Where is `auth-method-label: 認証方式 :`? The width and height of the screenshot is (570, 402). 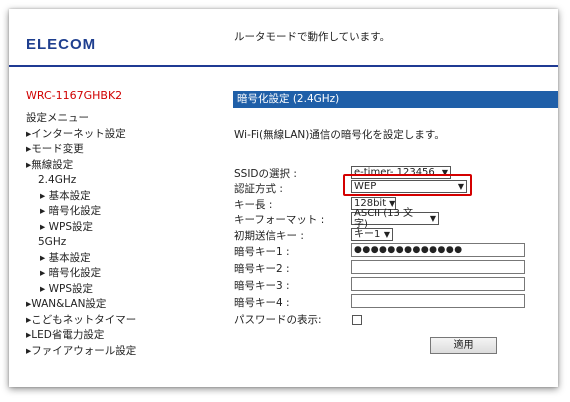 auth-method-label: 認証方式 : is located at coordinates (258, 189).